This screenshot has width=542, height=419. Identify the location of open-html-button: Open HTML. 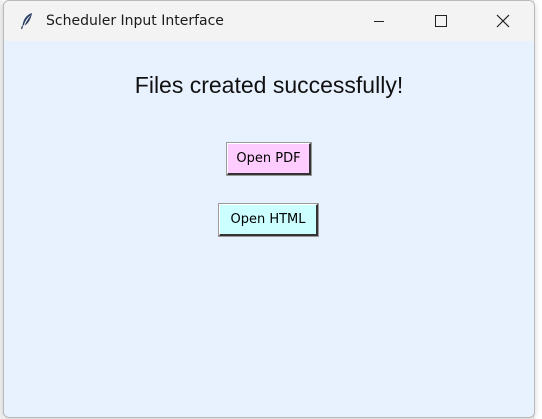
(268, 220).